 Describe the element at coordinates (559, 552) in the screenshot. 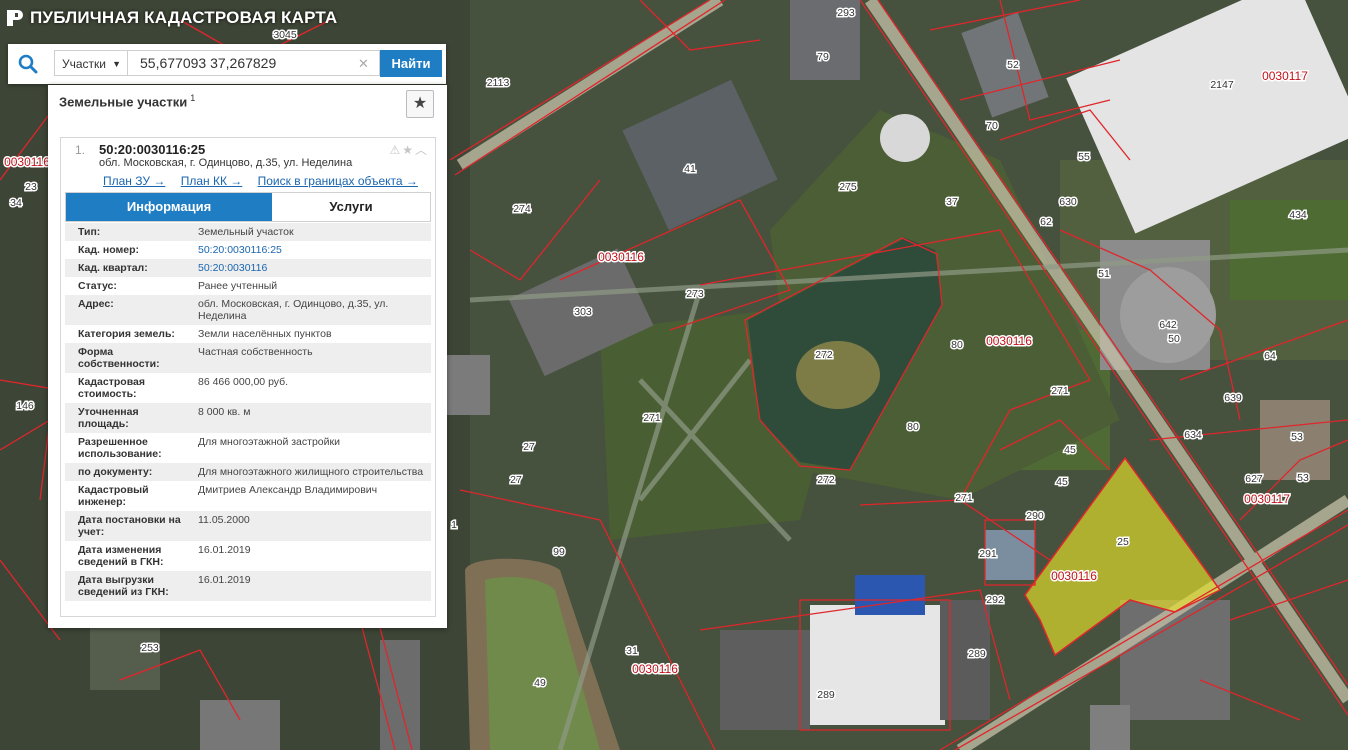

I see `parcel-label: 99` at that location.